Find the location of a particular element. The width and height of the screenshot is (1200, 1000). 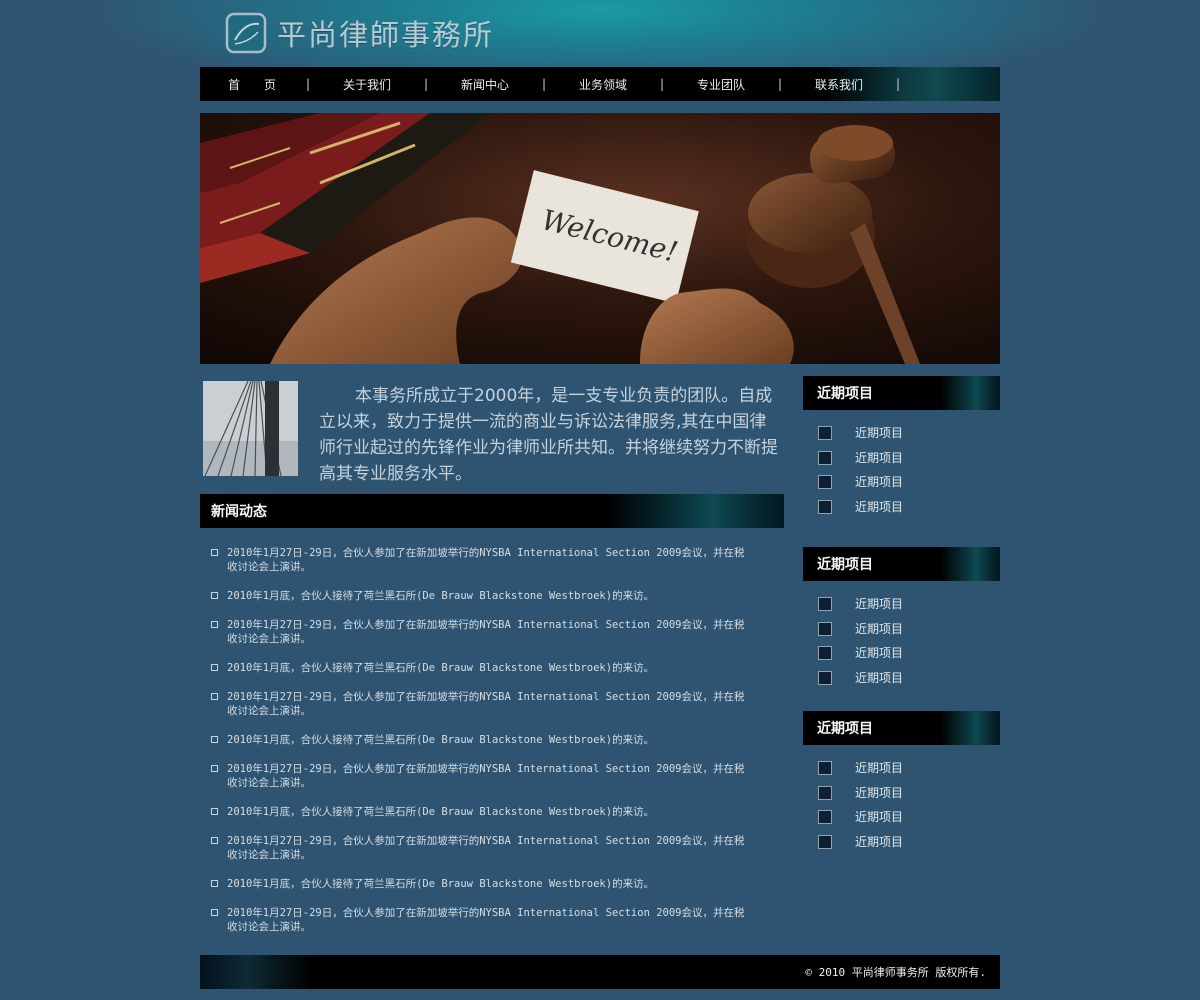

site-title: 平尚律師事務所 is located at coordinates (386, 35).